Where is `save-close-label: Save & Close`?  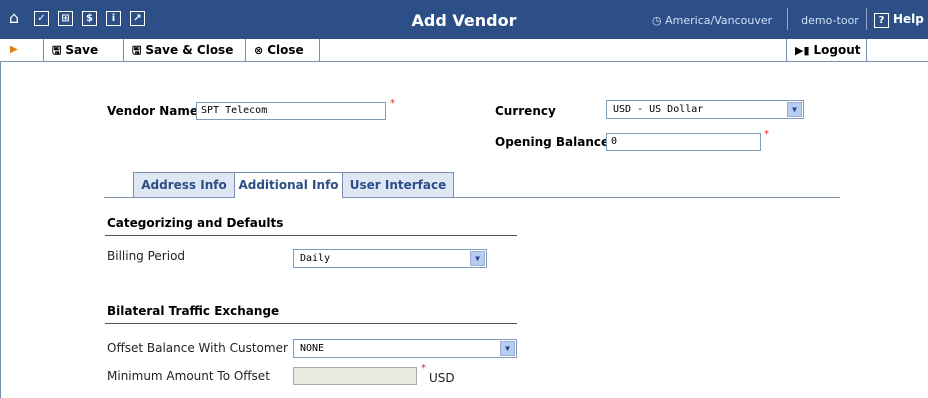
save-close-label: Save & Close is located at coordinates (189, 50).